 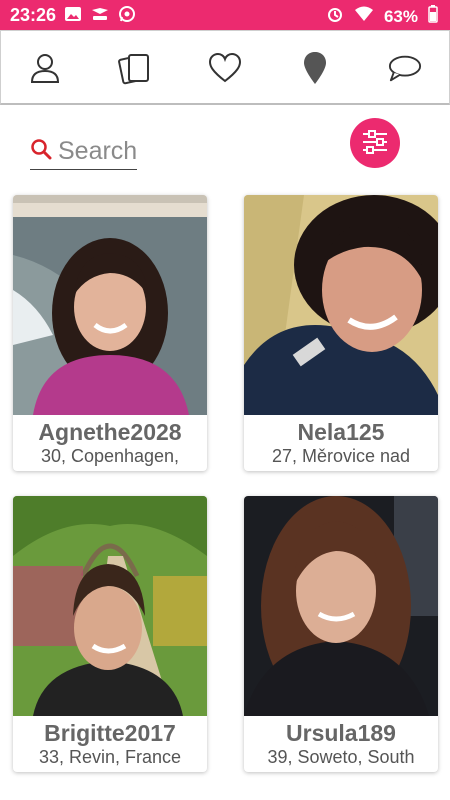 I want to click on chat-bubble-icon, so click(x=405, y=68).